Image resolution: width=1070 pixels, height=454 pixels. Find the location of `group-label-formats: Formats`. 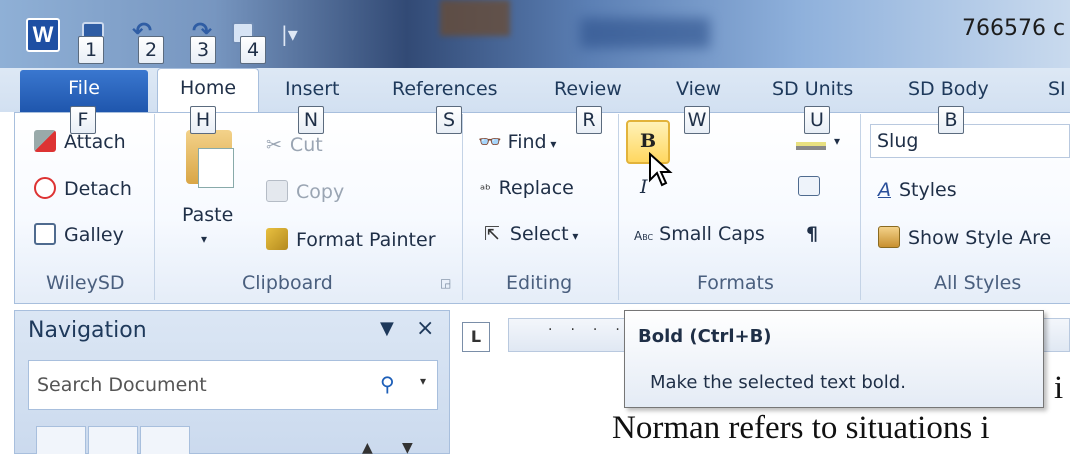

group-label-formats: Formats is located at coordinates (735, 283).